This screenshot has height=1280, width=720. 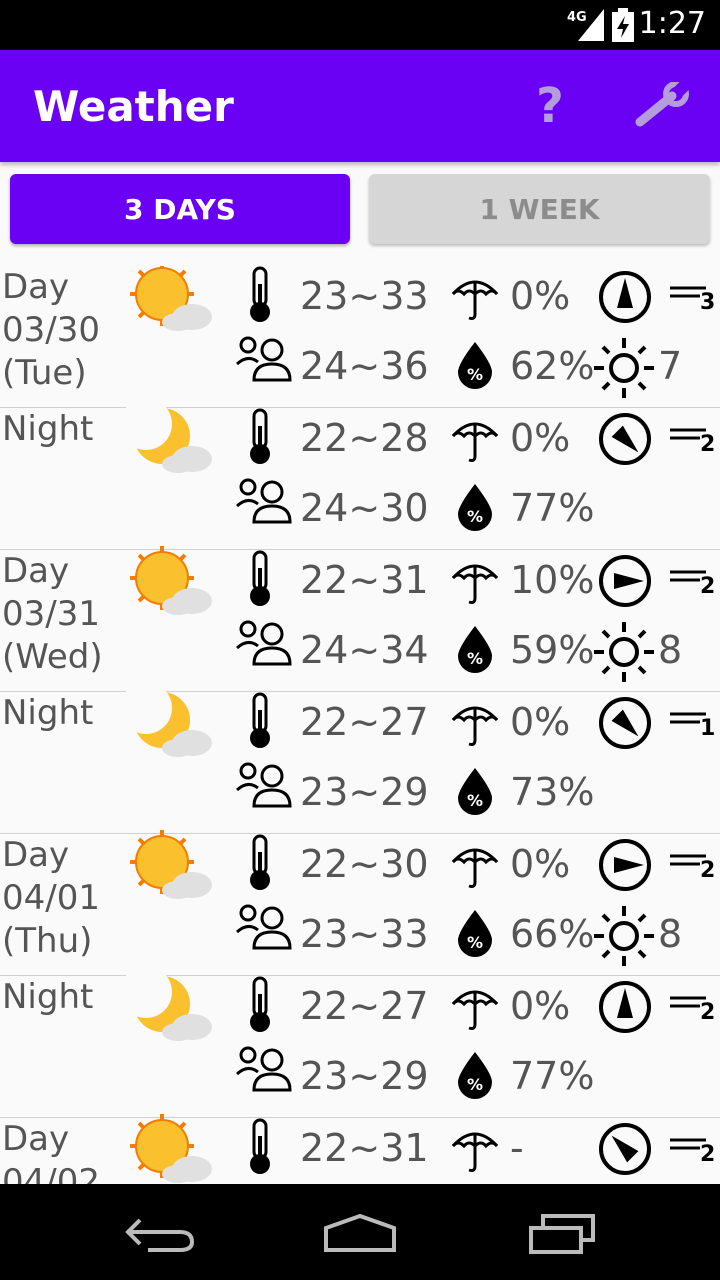 What do you see at coordinates (552, 792) in the screenshot?
I see `humidity: 73%` at bounding box center [552, 792].